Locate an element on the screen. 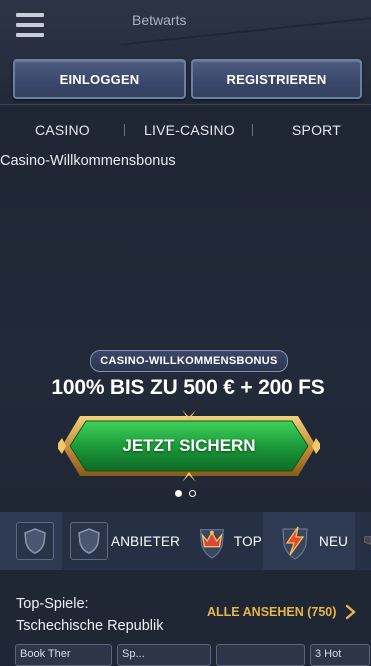  game-card: 3 Hot is located at coordinates (340, 655).